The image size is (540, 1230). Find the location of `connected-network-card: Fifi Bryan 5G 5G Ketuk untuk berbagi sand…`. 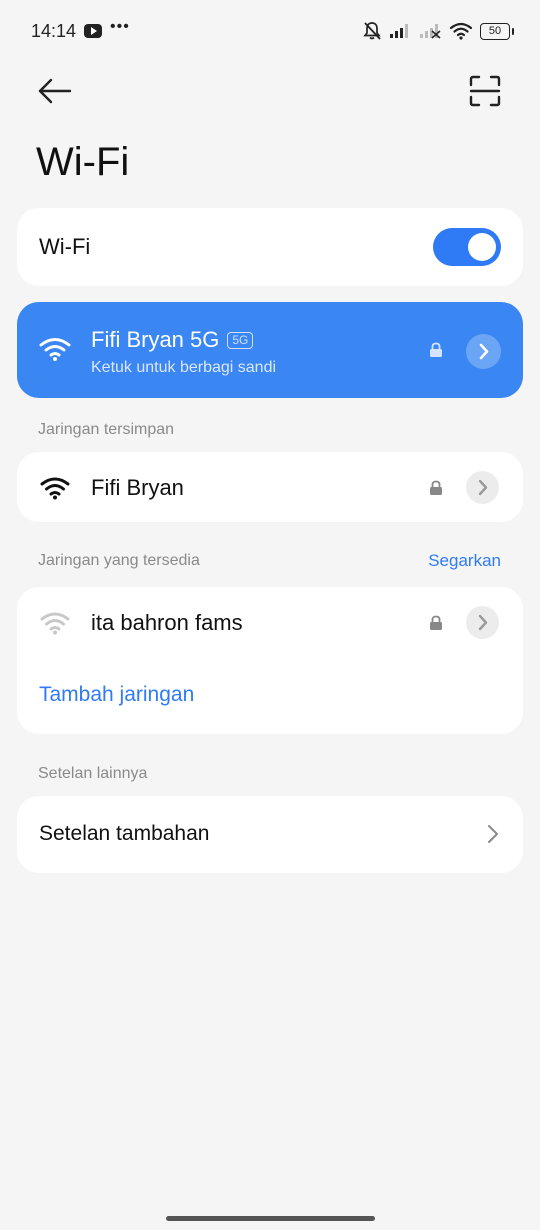

connected-network-card: Fifi Bryan 5G 5G Ketuk untuk berbagi sand… is located at coordinates (270, 350).